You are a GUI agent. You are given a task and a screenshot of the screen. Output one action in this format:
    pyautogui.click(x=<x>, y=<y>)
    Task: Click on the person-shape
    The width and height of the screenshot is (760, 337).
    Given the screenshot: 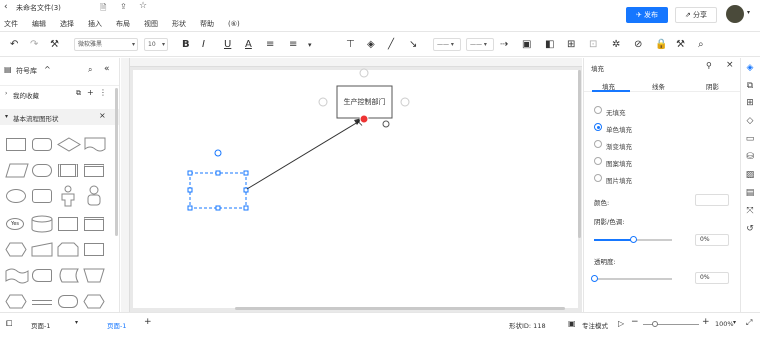 What is the action you would take?
    pyautogui.click(x=94, y=196)
    